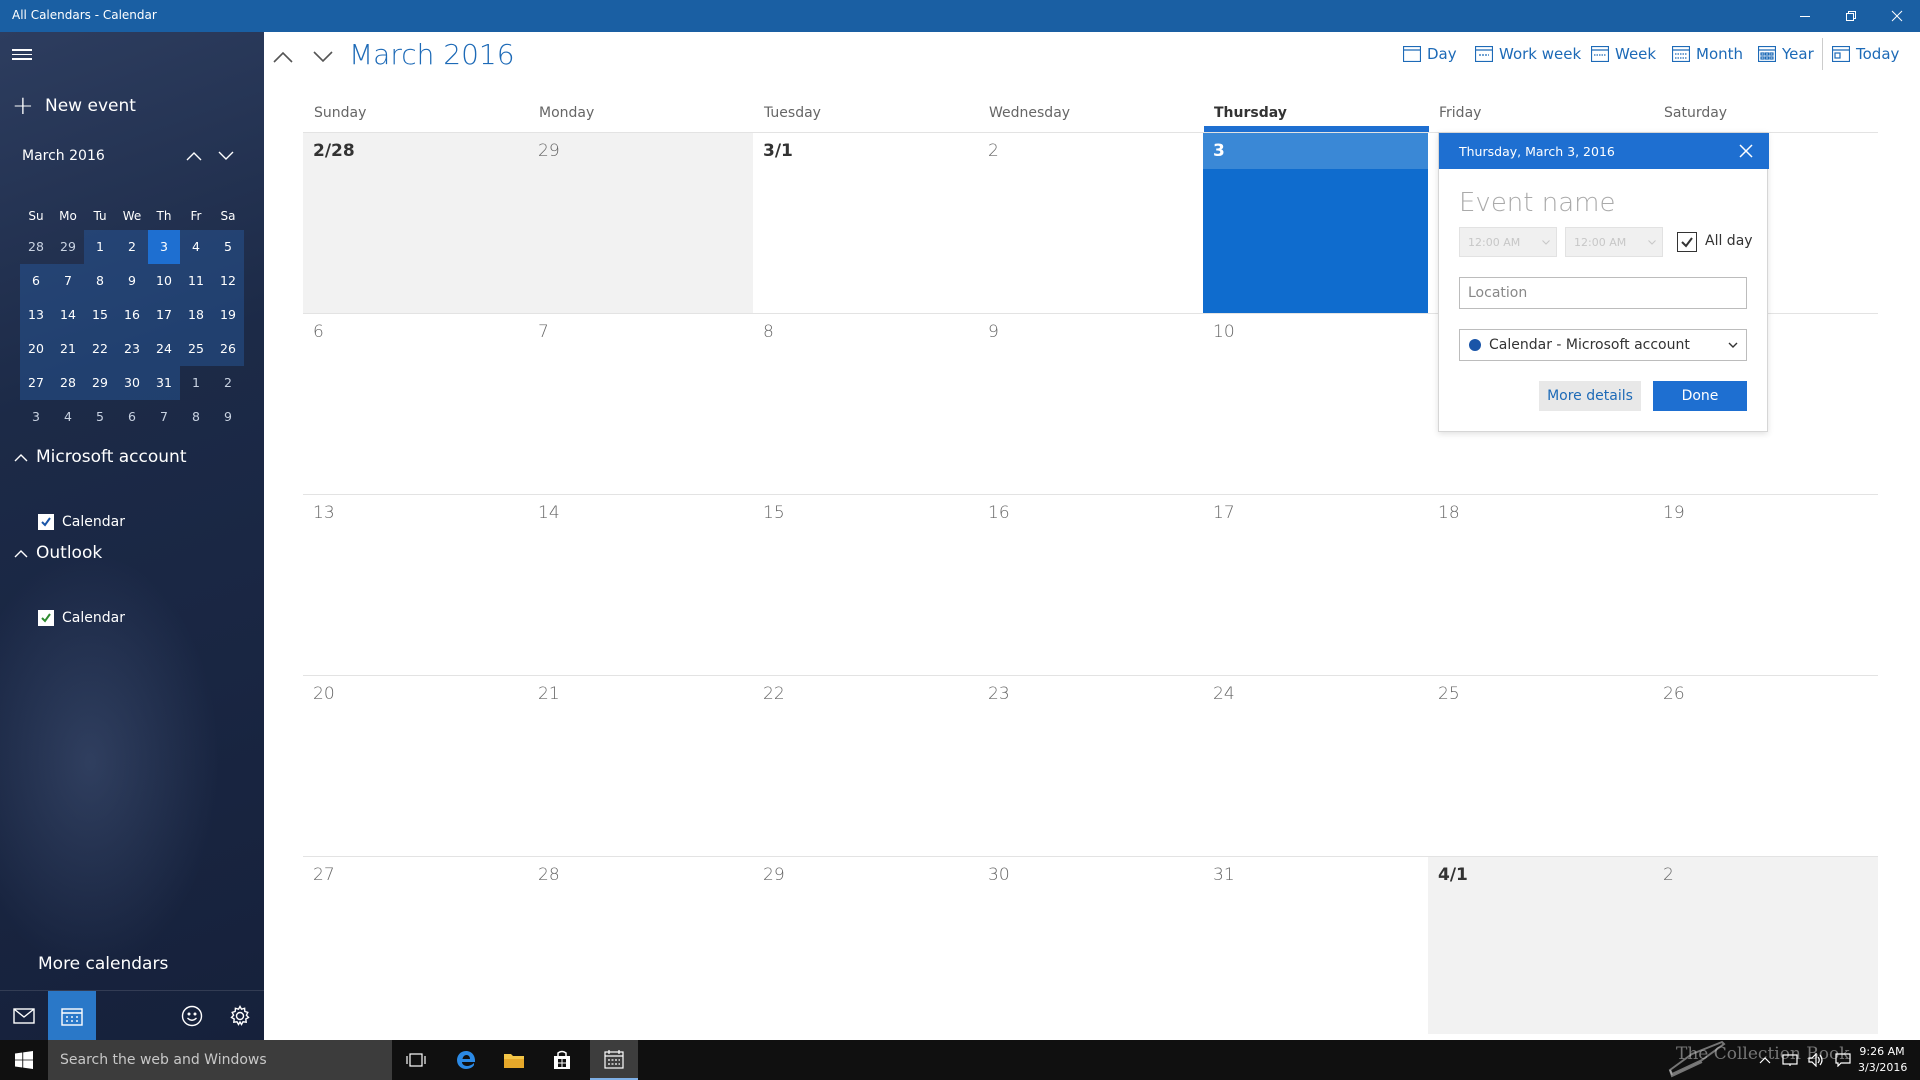 The image size is (1920, 1080). Describe the element at coordinates (614, 1060) in the screenshot. I see `calendar-taskbar-button` at that location.